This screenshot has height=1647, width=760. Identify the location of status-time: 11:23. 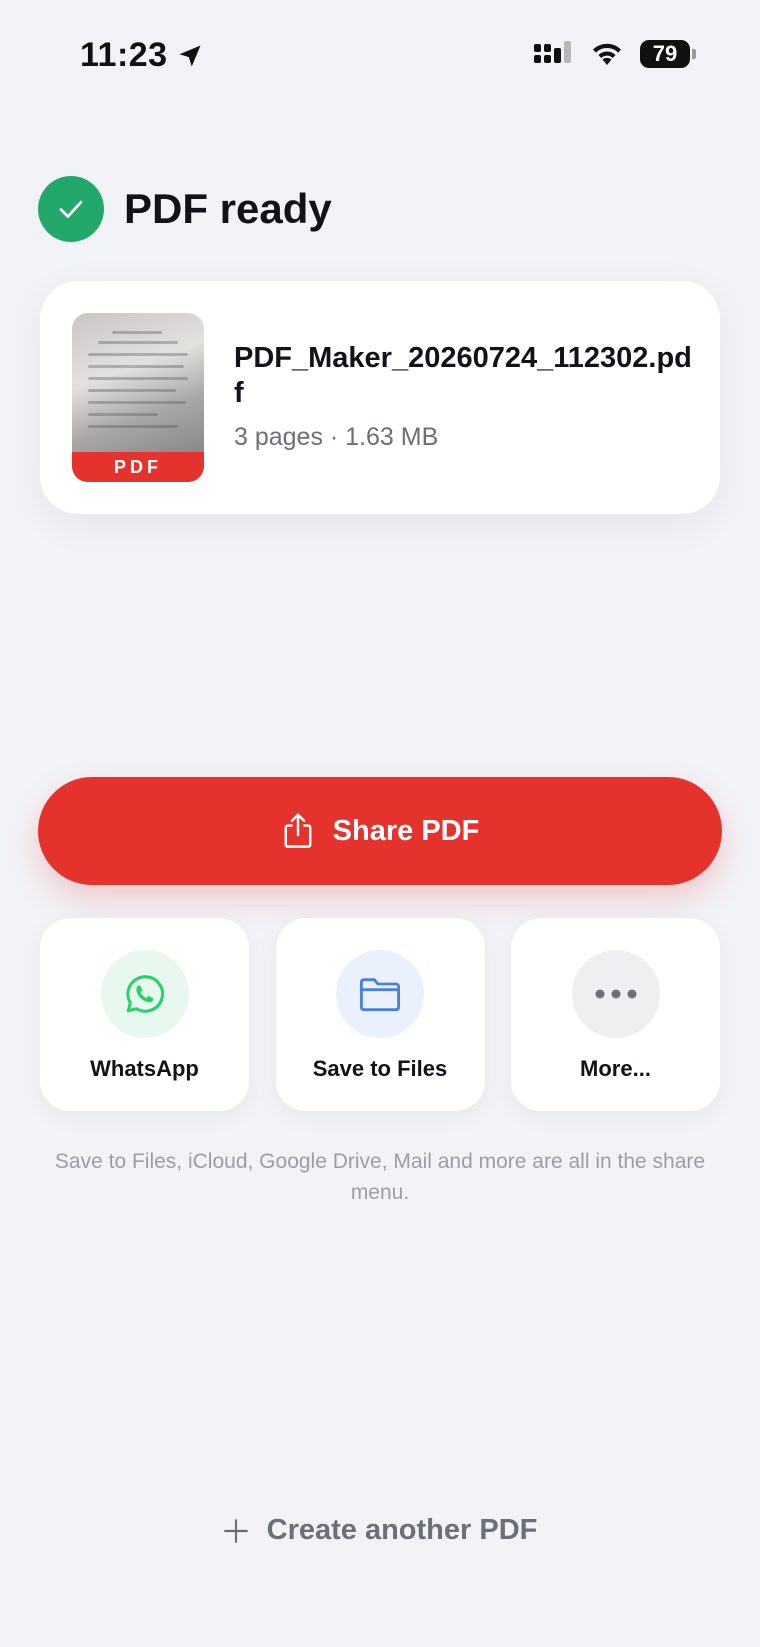
(142, 55).